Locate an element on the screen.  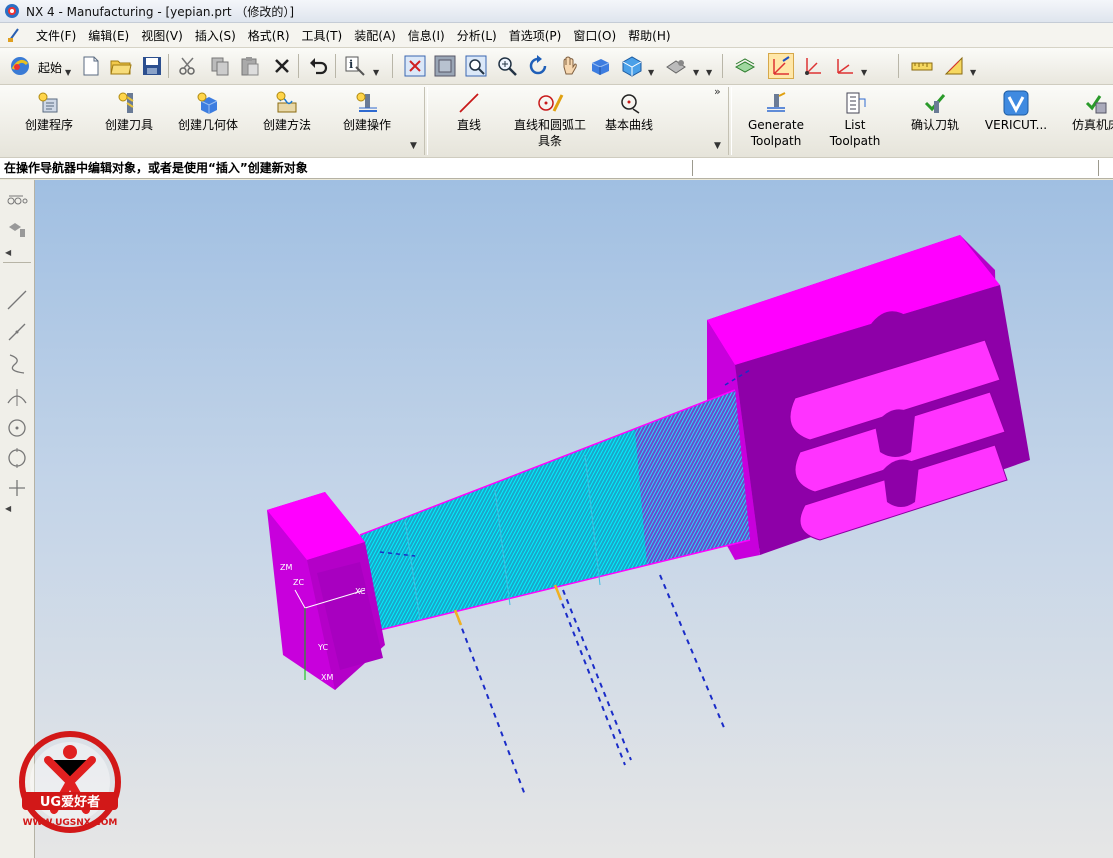
axis-label-xc: XC is located at coordinates (360, 591).